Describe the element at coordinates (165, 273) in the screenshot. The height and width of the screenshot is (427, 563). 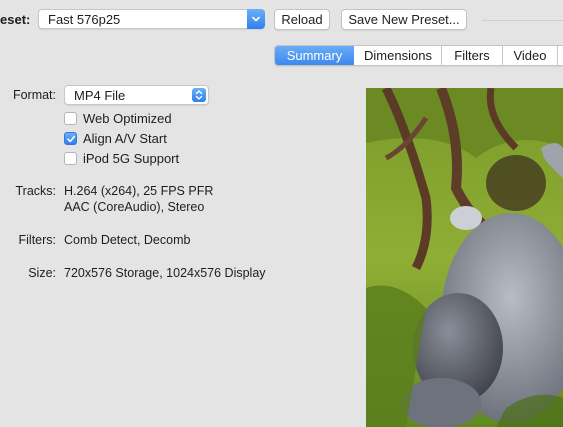
I see `size-value: 720x576 Storage, 1024x576 Display` at that location.